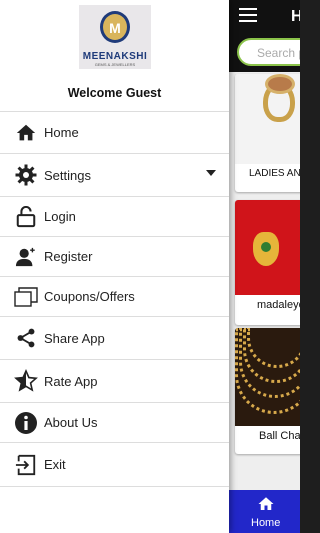 The height and width of the screenshot is (533, 320). I want to click on menu-item-label: Exit, so click(55, 464).